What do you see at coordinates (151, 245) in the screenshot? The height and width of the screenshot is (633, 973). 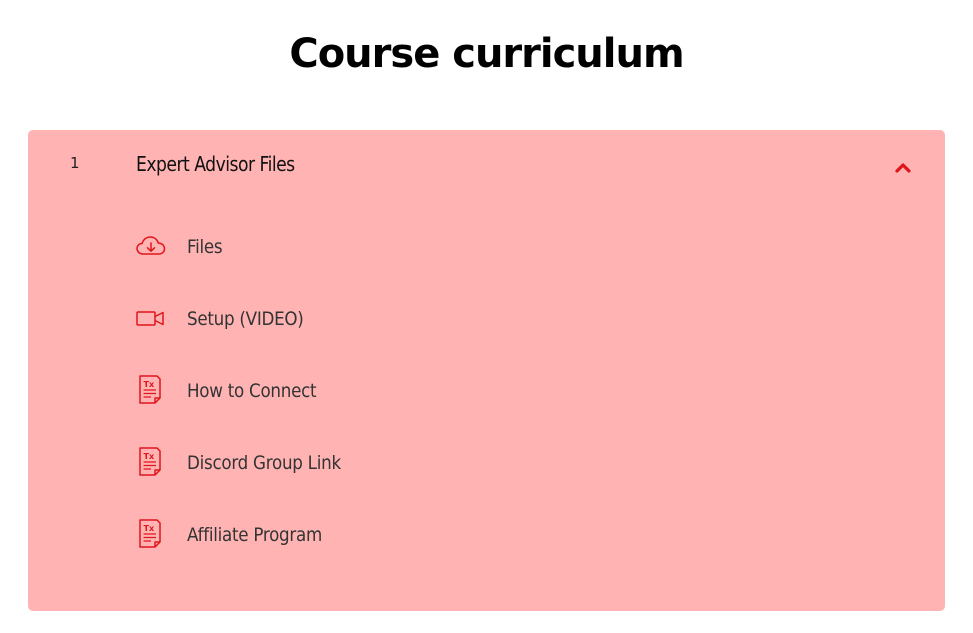 I see `cloud-download-icon` at bounding box center [151, 245].